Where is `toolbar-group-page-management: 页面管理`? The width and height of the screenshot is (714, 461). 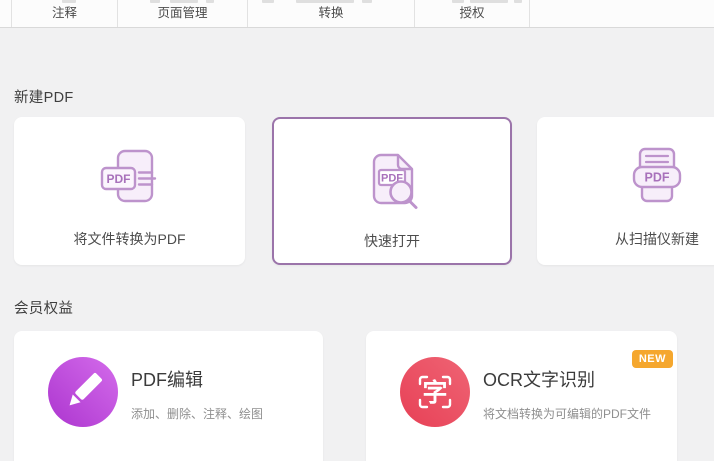
toolbar-group-page-management: 页面管理 is located at coordinates (183, 13).